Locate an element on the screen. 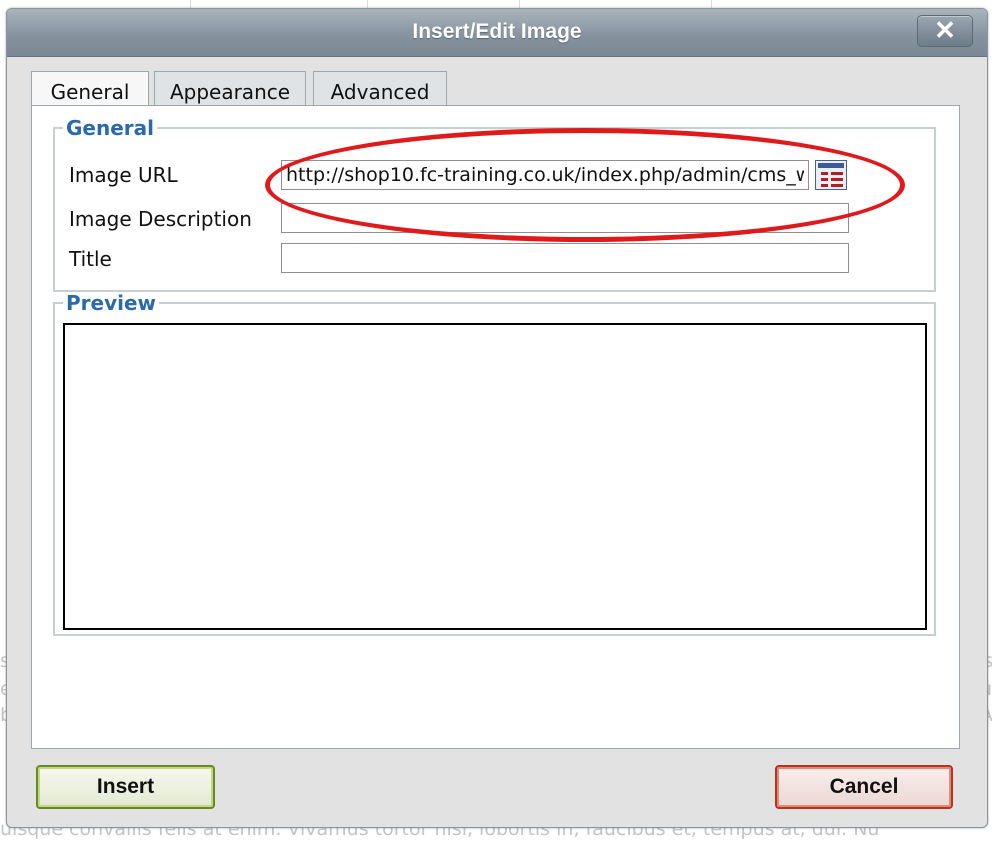  image-url-input is located at coordinates (545, 175).